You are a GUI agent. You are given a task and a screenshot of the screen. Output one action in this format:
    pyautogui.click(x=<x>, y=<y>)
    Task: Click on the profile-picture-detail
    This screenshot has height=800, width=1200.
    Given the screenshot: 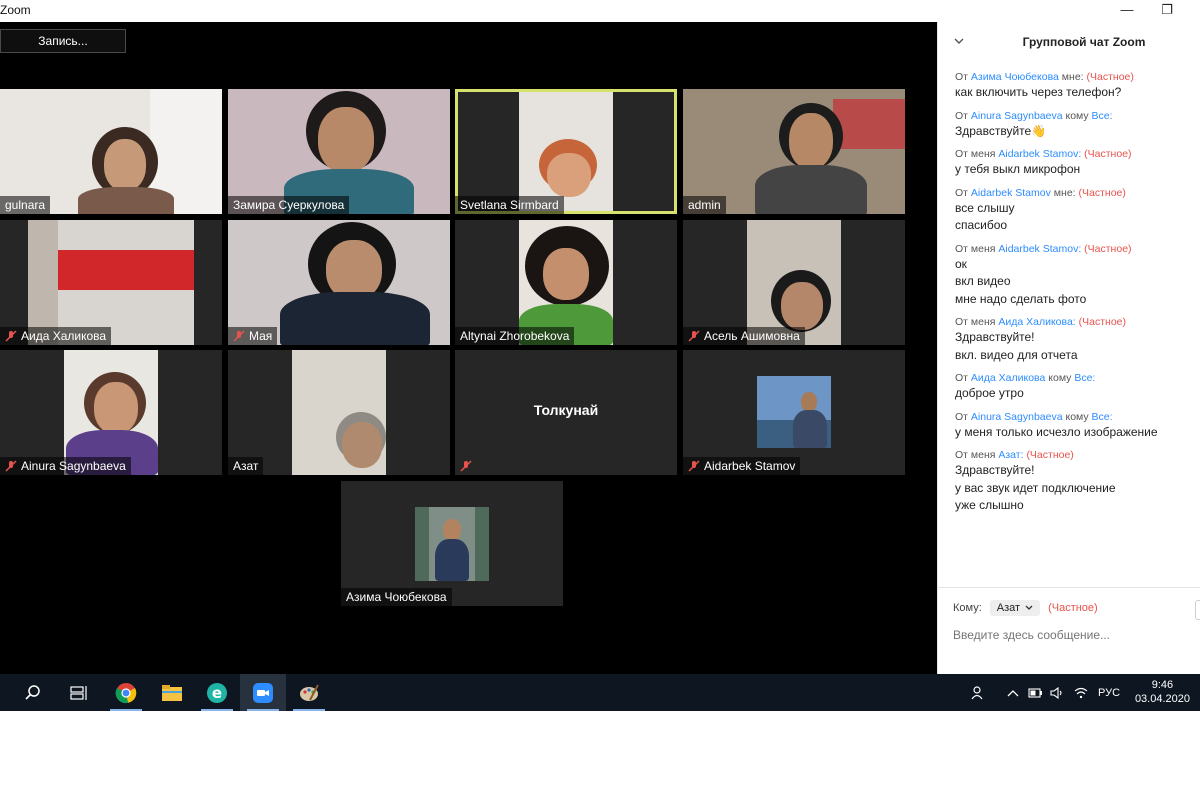 What is the action you would take?
    pyautogui.click(x=422, y=544)
    